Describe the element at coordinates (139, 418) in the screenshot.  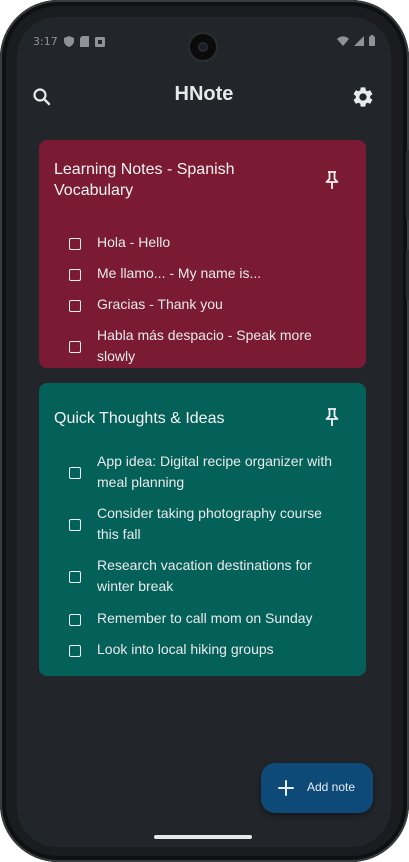
I see `note-title: Quick Thoughts & Ideas` at that location.